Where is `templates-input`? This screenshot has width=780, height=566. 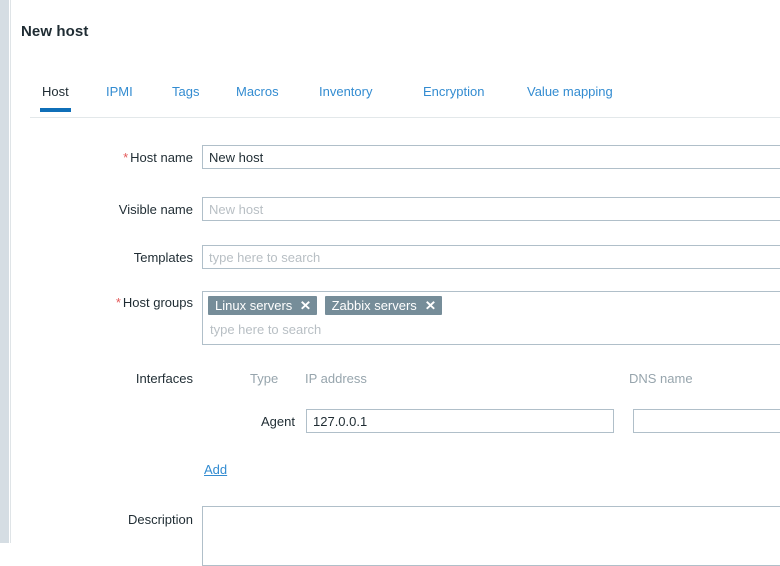 templates-input is located at coordinates (491, 257).